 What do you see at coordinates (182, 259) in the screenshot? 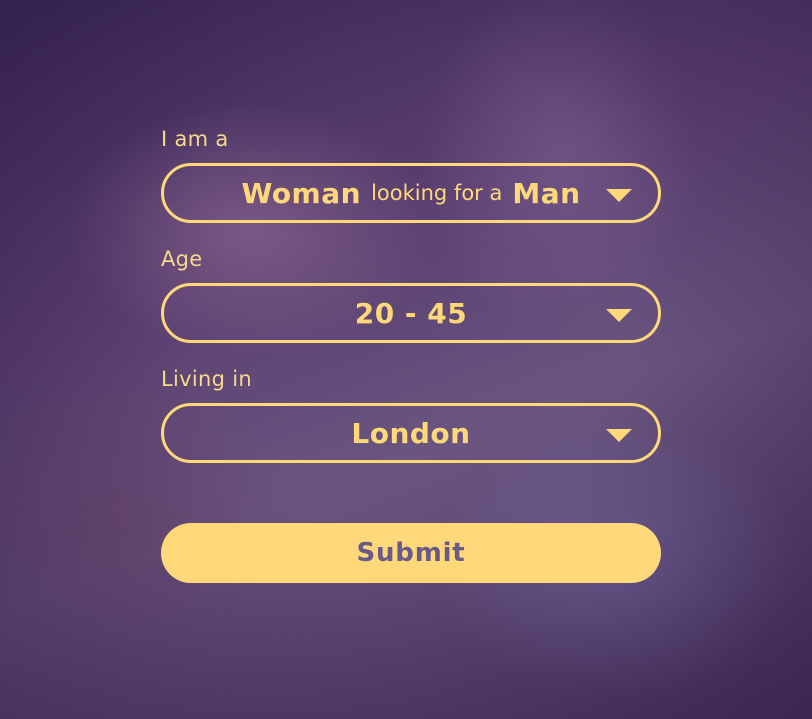
I see `age-label: Age` at bounding box center [182, 259].